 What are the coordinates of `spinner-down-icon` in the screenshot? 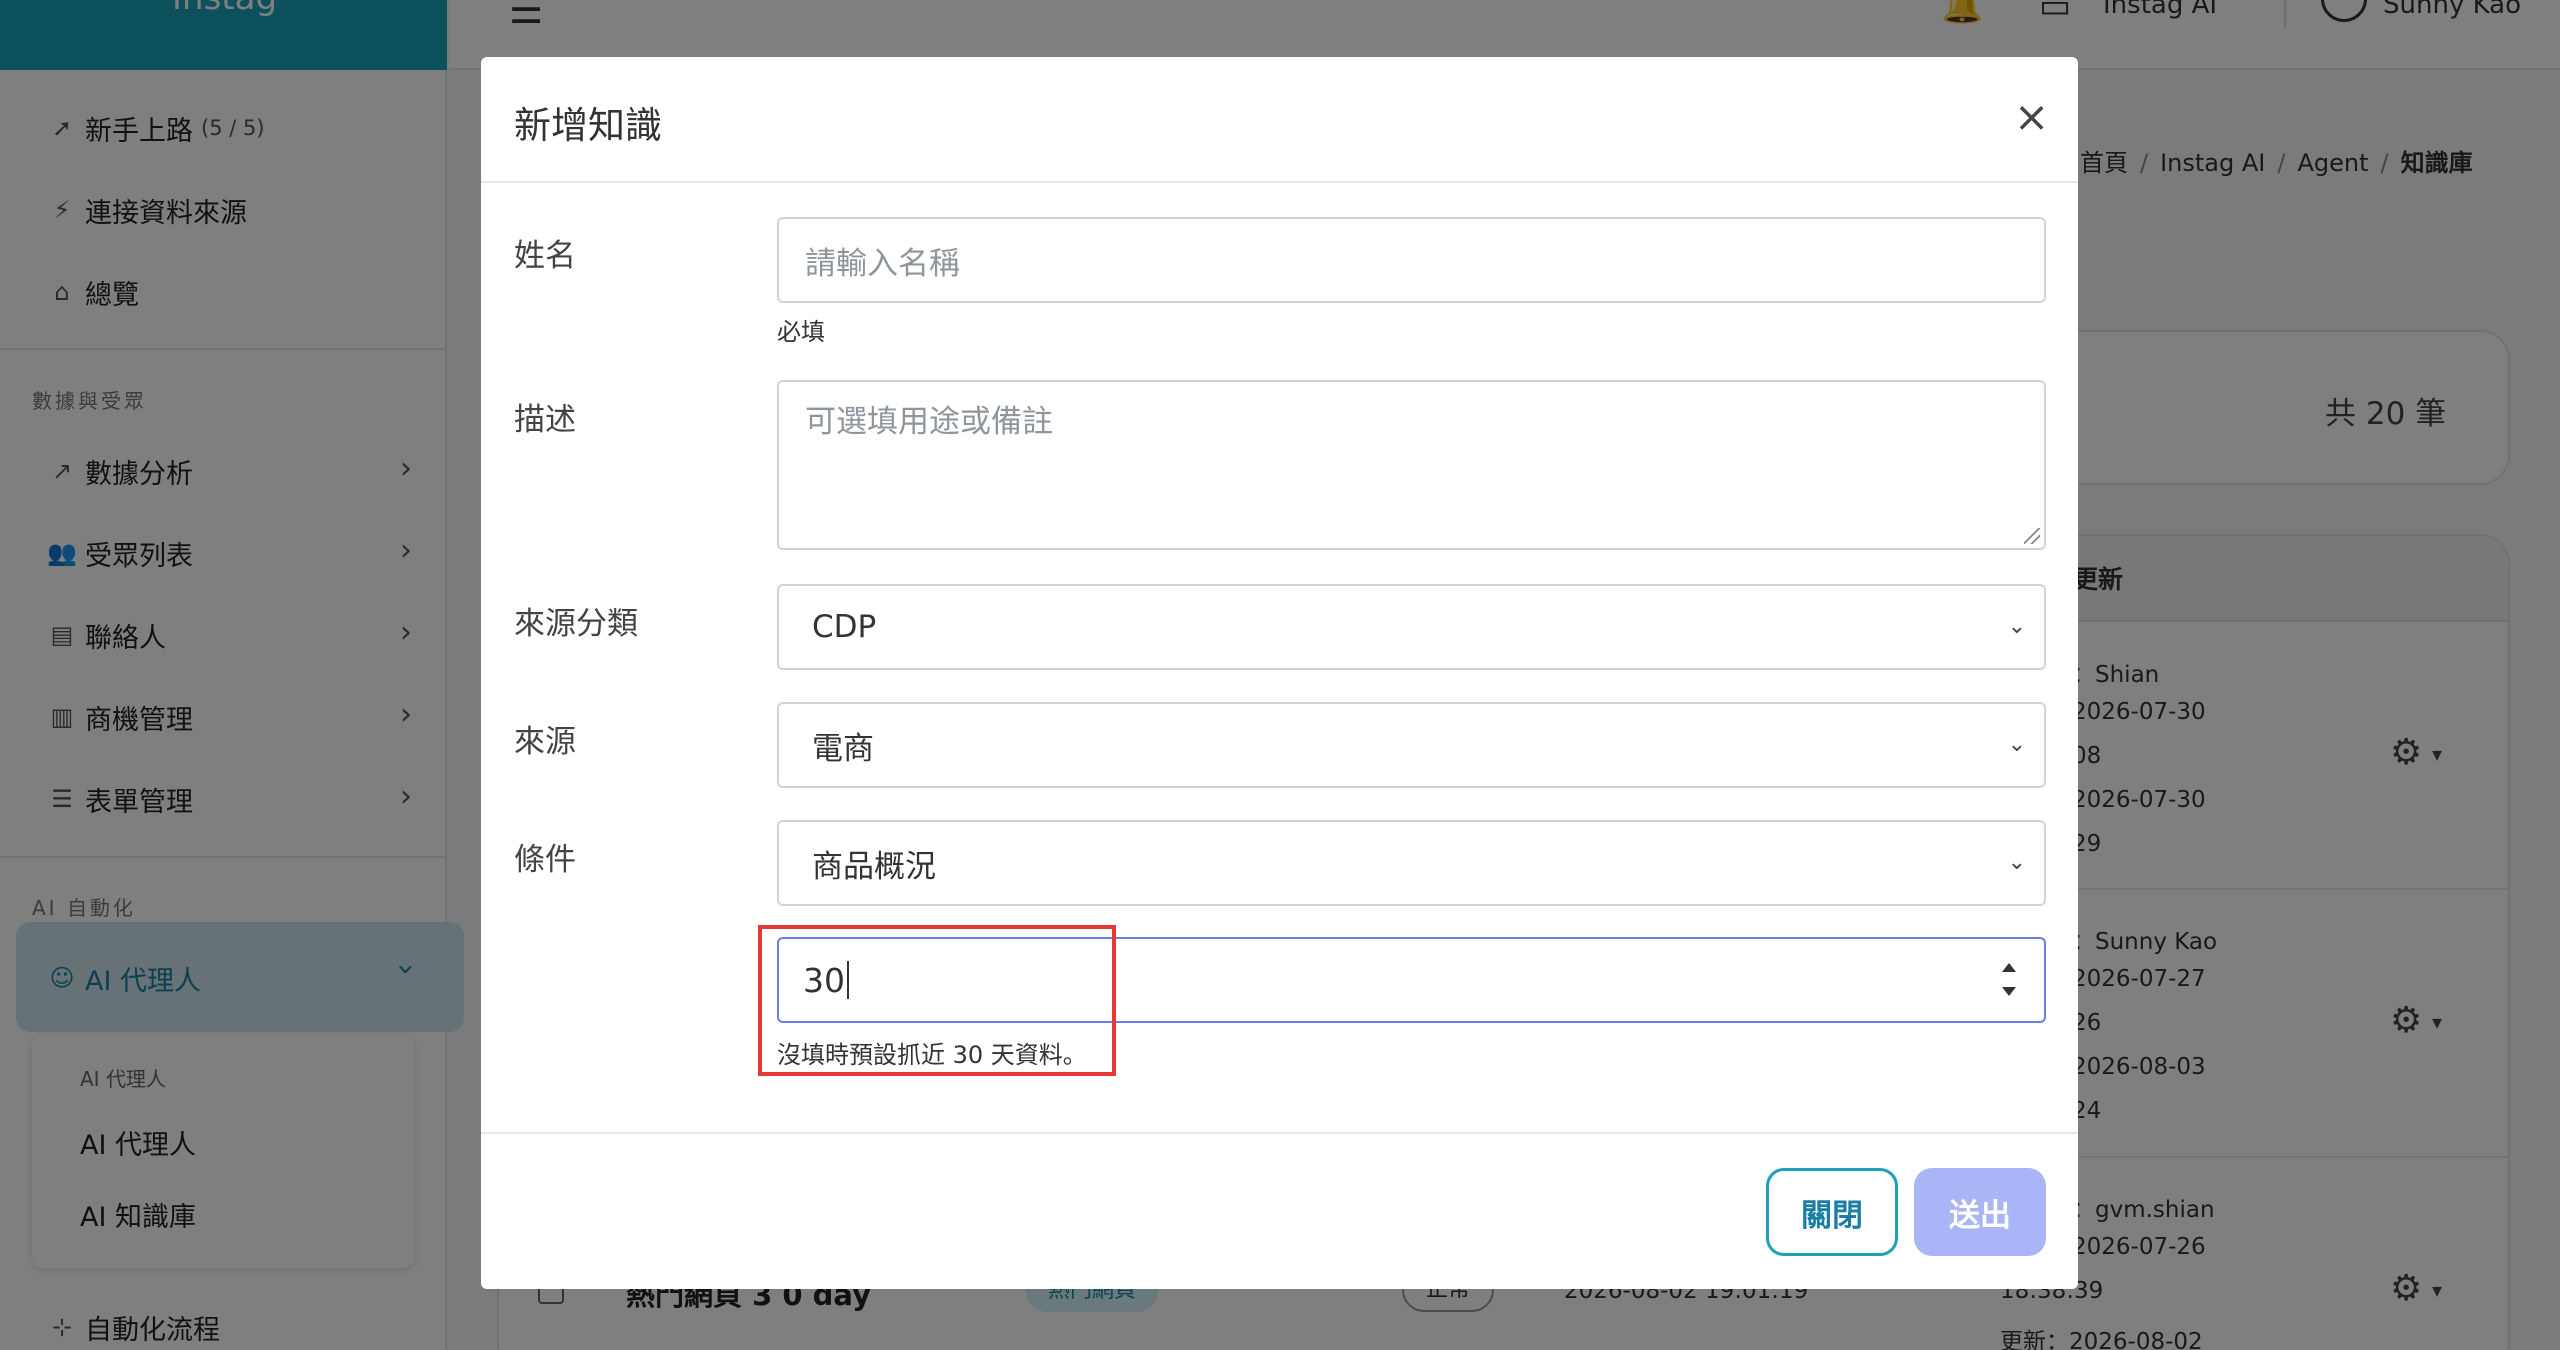 It's located at (2009, 991).